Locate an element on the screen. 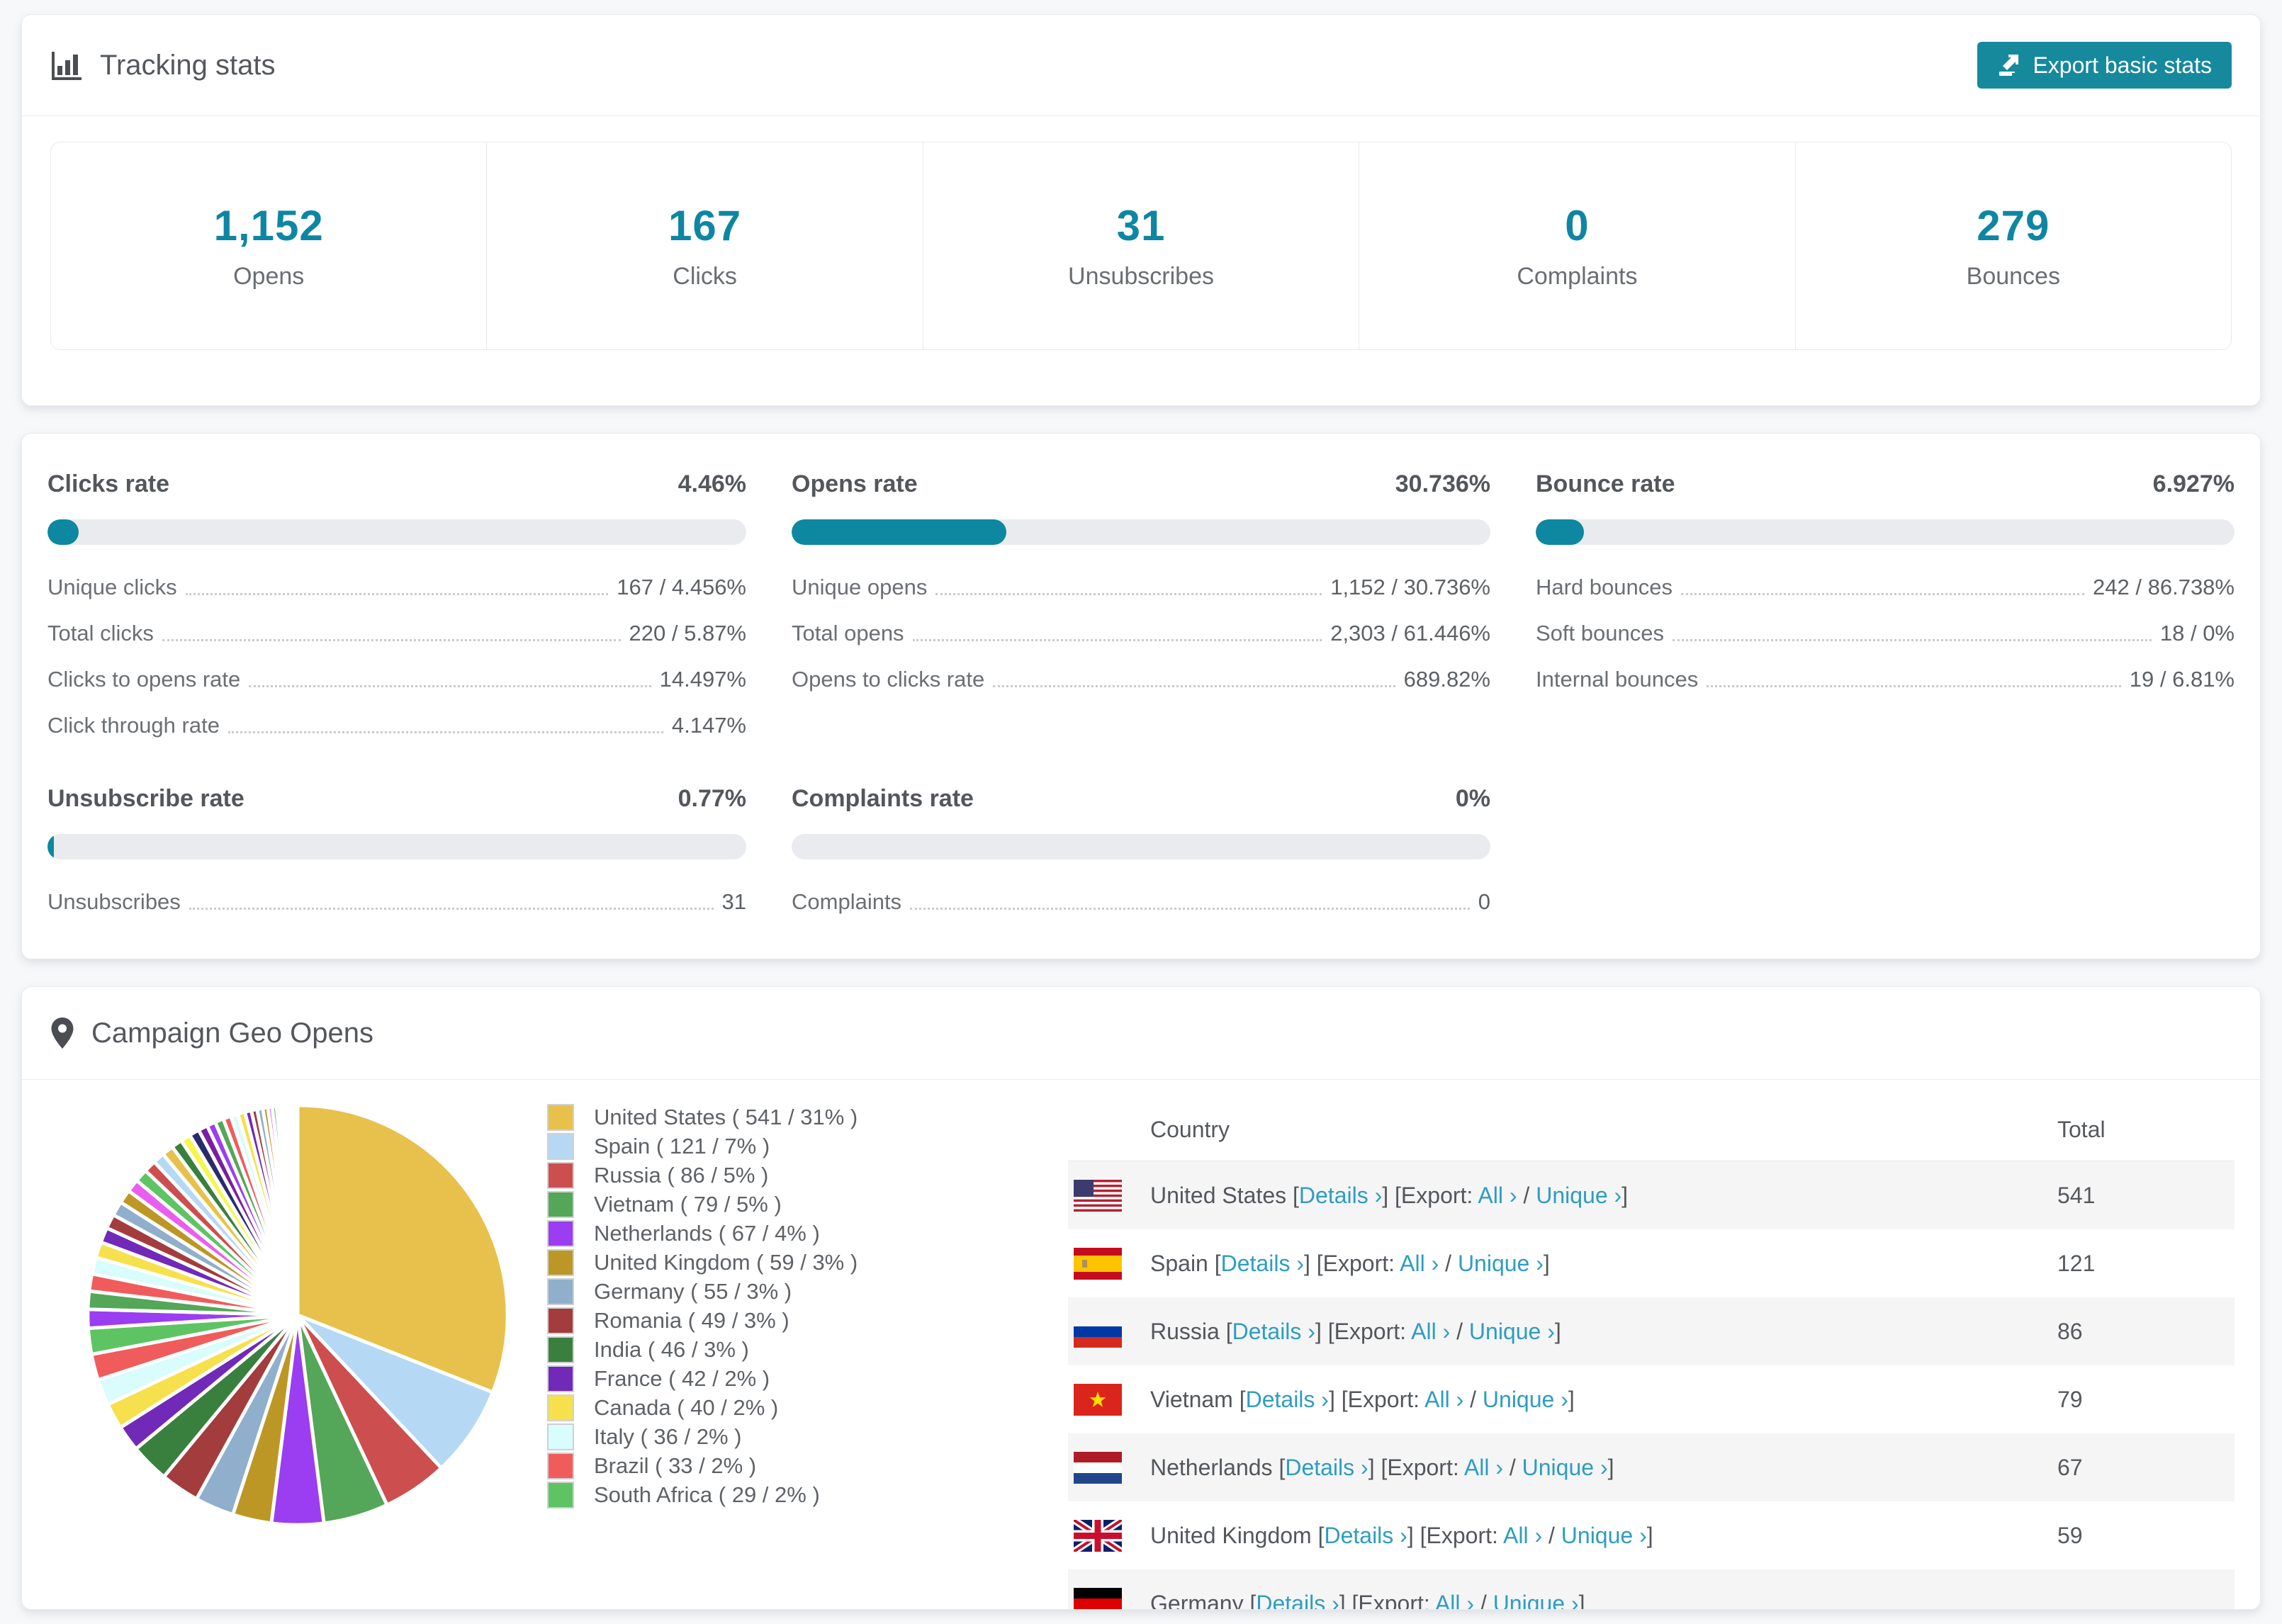 The height and width of the screenshot is (1624, 2282). geo-title: Campaign Geo Opens is located at coordinates (212, 1033).